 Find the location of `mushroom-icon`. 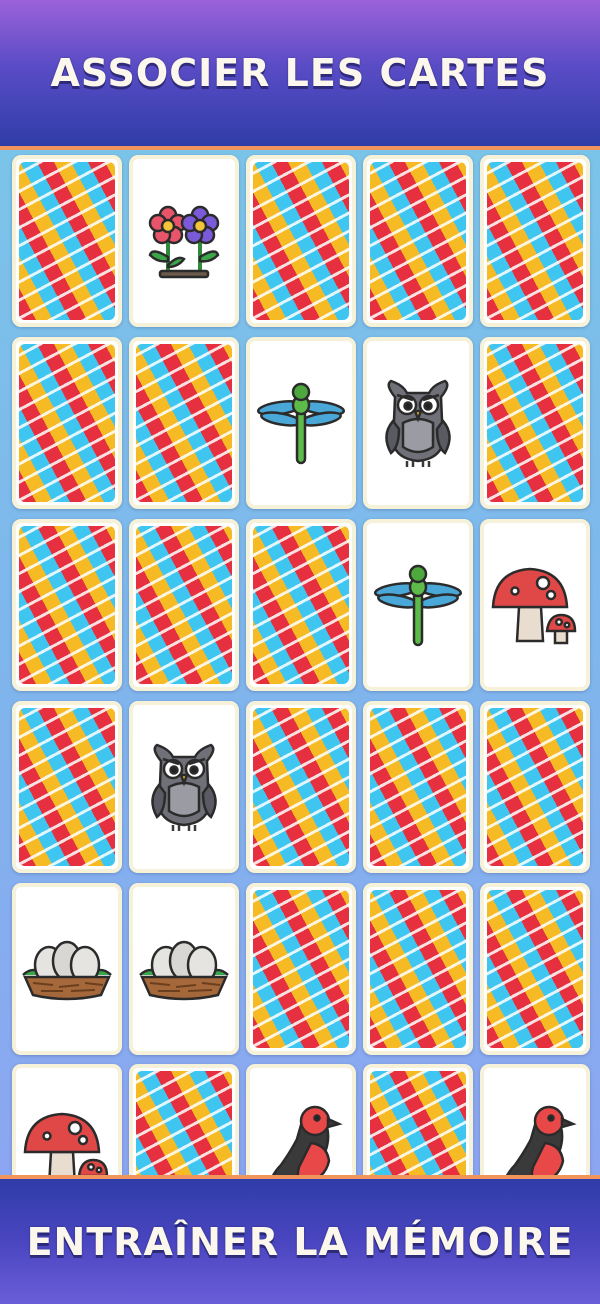

mushroom-icon is located at coordinates (535, 605).